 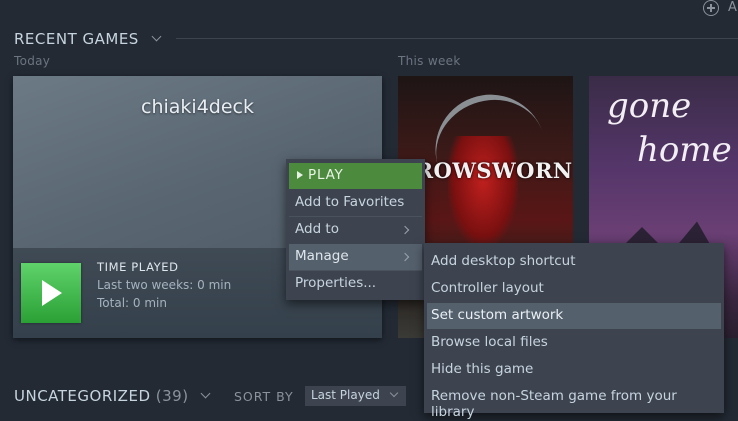 What do you see at coordinates (489, 342) in the screenshot?
I see `submenu-item-label: Browse local files` at bounding box center [489, 342].